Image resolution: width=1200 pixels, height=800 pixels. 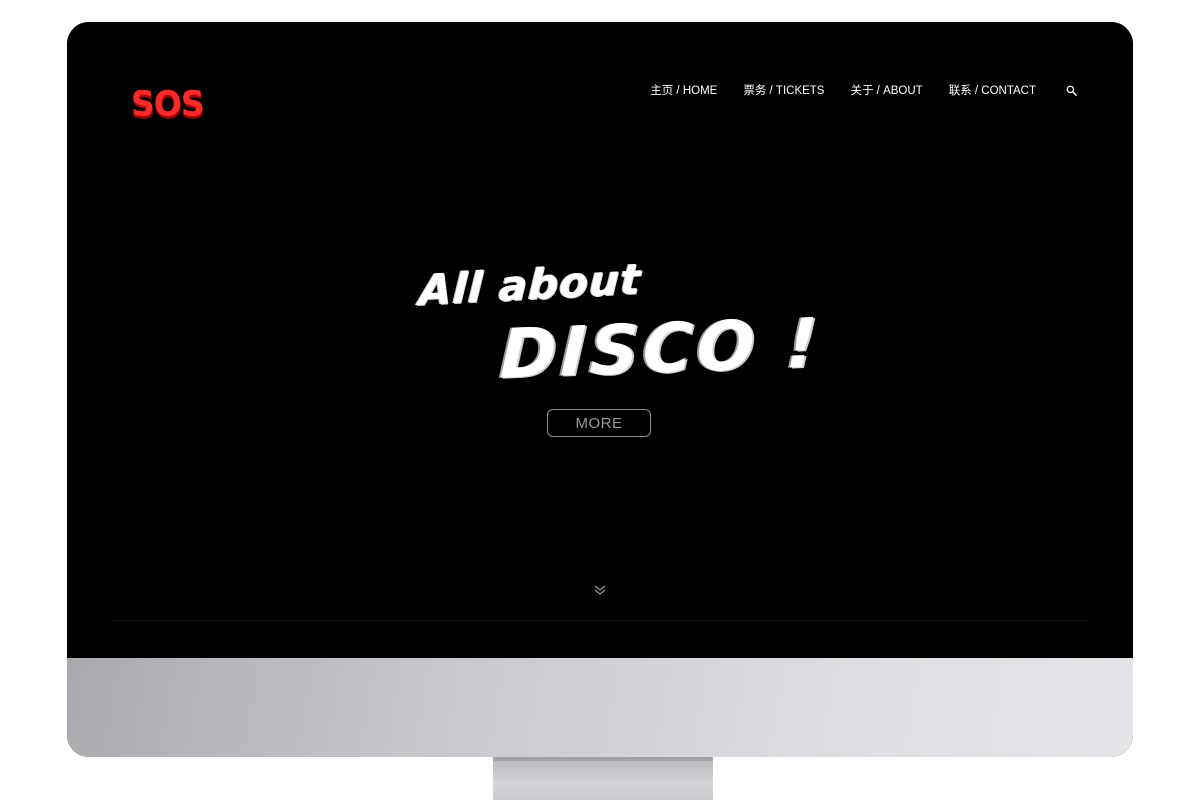 I want to click on nav-home: 主页 / HOME, so click(x=683, y=90).